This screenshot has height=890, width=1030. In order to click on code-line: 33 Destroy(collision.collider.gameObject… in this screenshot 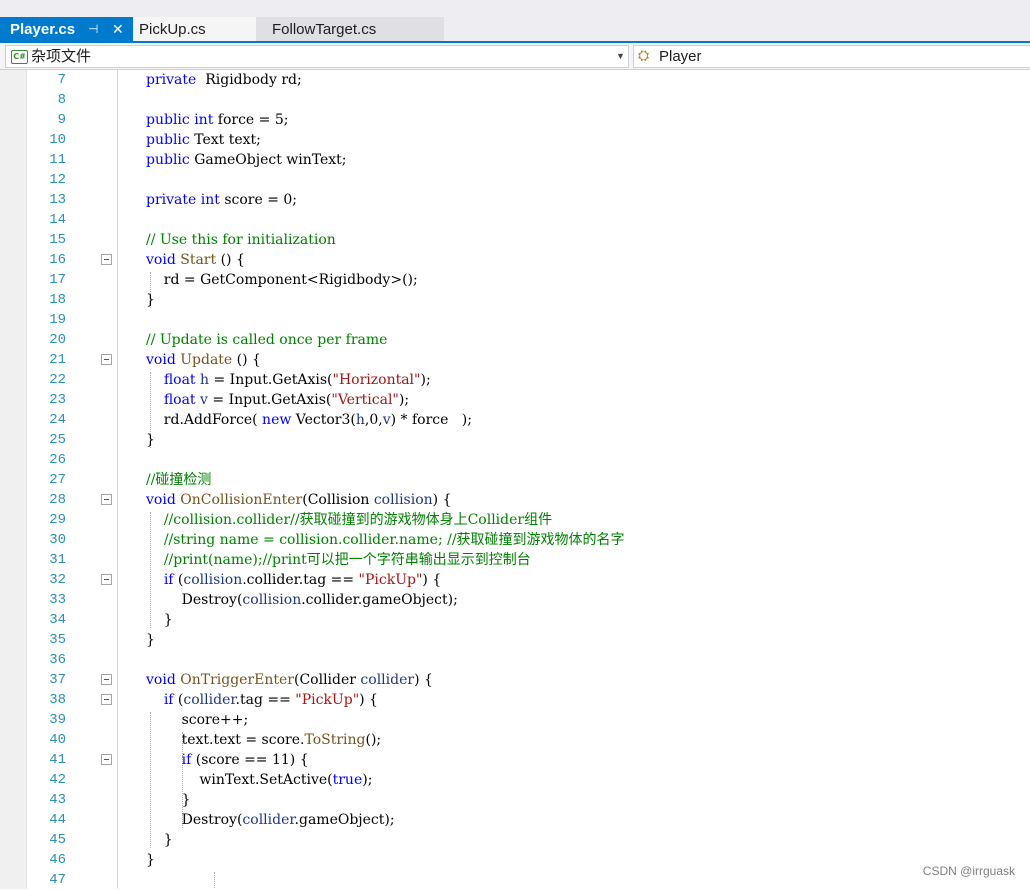, I will do `click(515, 600)`.